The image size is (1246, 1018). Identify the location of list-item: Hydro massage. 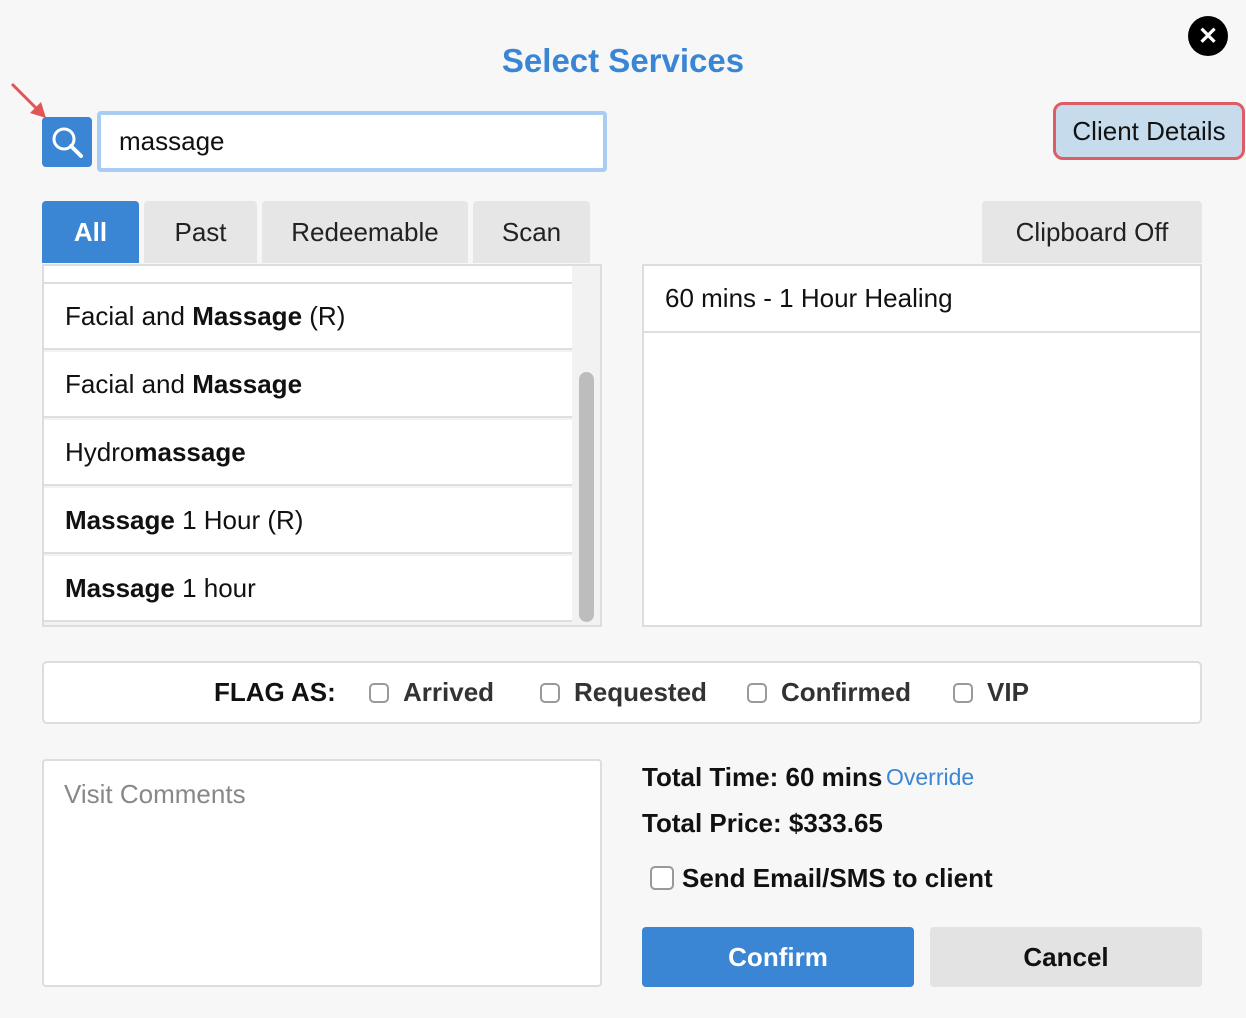
(308, 453).